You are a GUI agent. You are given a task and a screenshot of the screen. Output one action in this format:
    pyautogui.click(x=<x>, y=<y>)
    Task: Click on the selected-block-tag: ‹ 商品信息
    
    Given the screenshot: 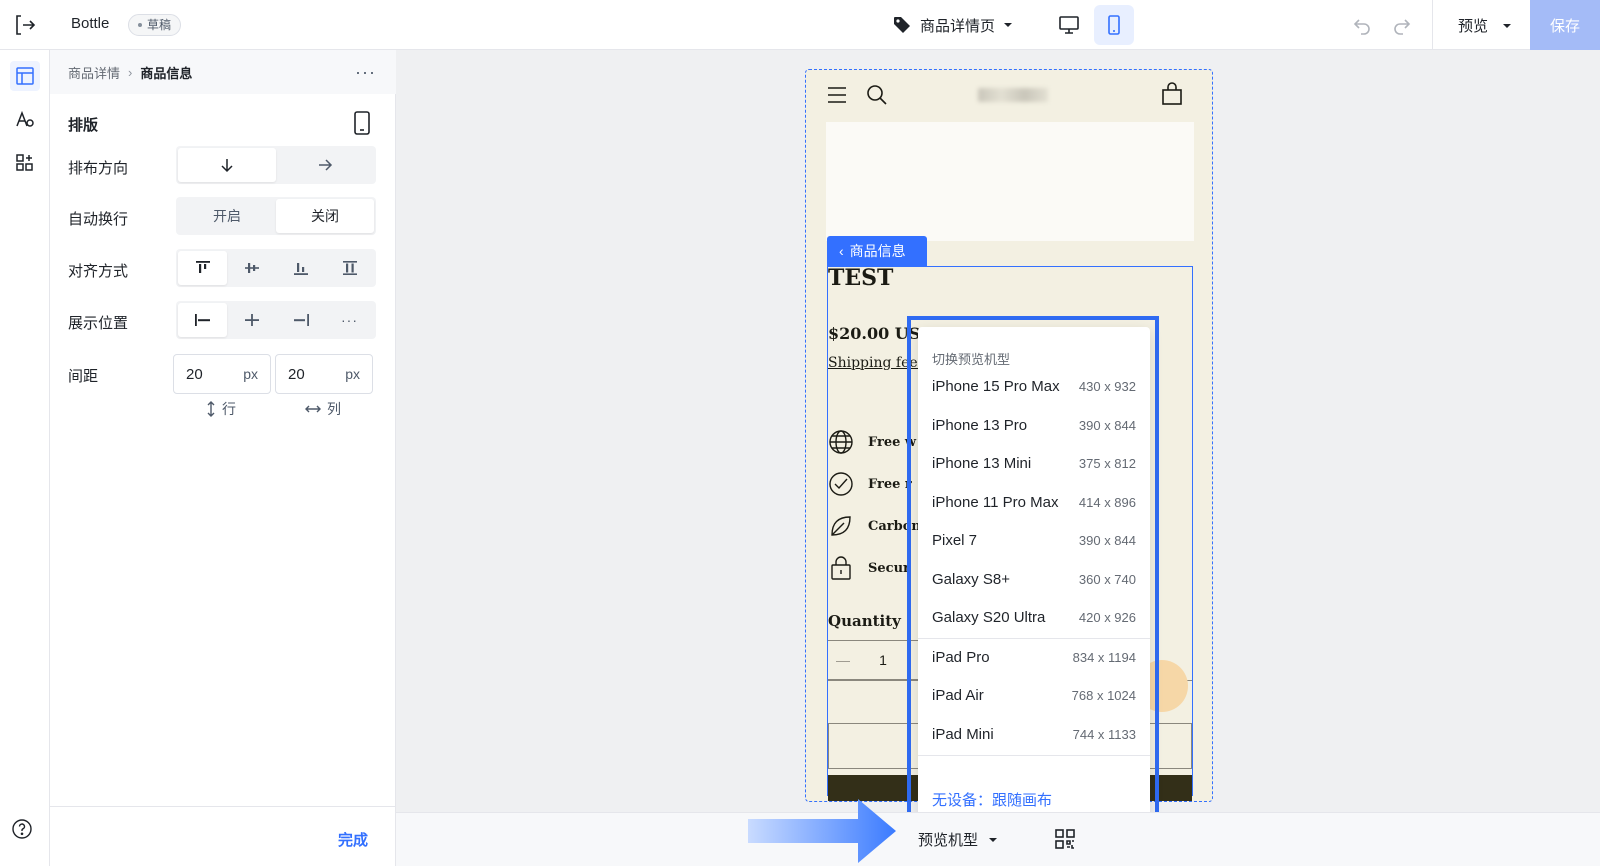 What is the action you would take?
    pyautogui.click(x=877, y=251)
    